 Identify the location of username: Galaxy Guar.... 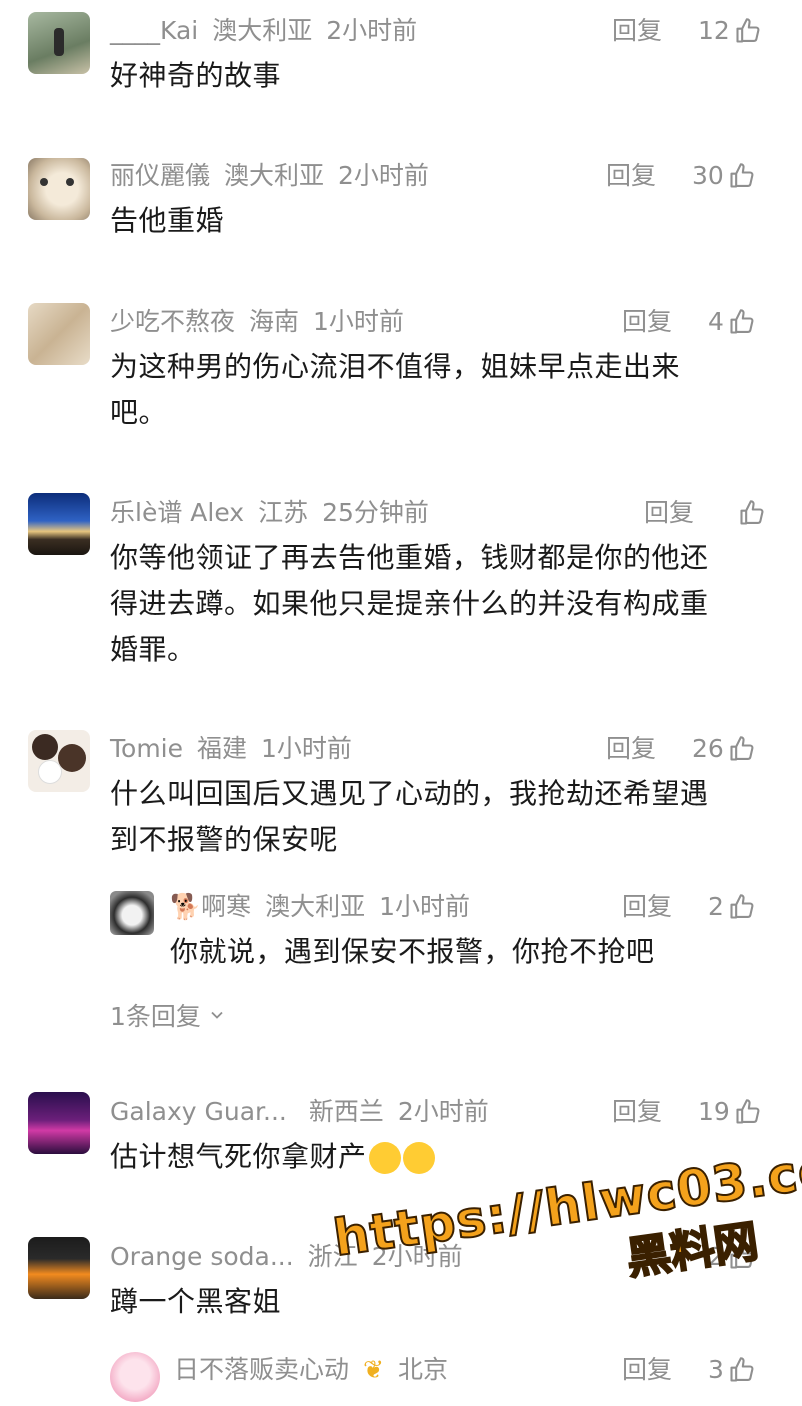
(198, 1111).